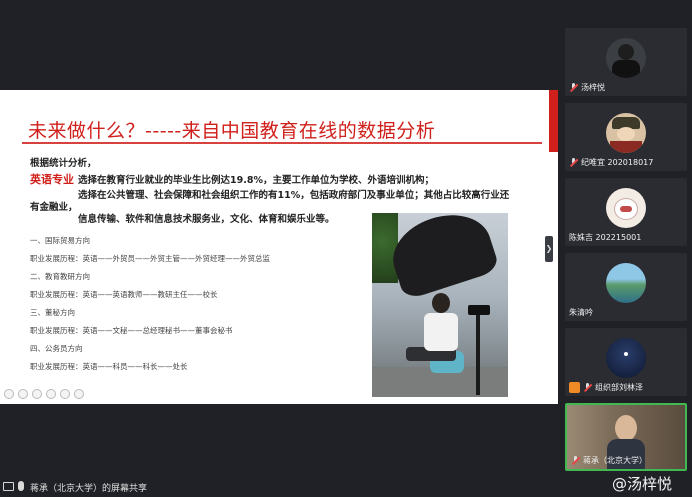 This screenshot has width=692, height=497. I want to click on title-underline, so click(282, 143).